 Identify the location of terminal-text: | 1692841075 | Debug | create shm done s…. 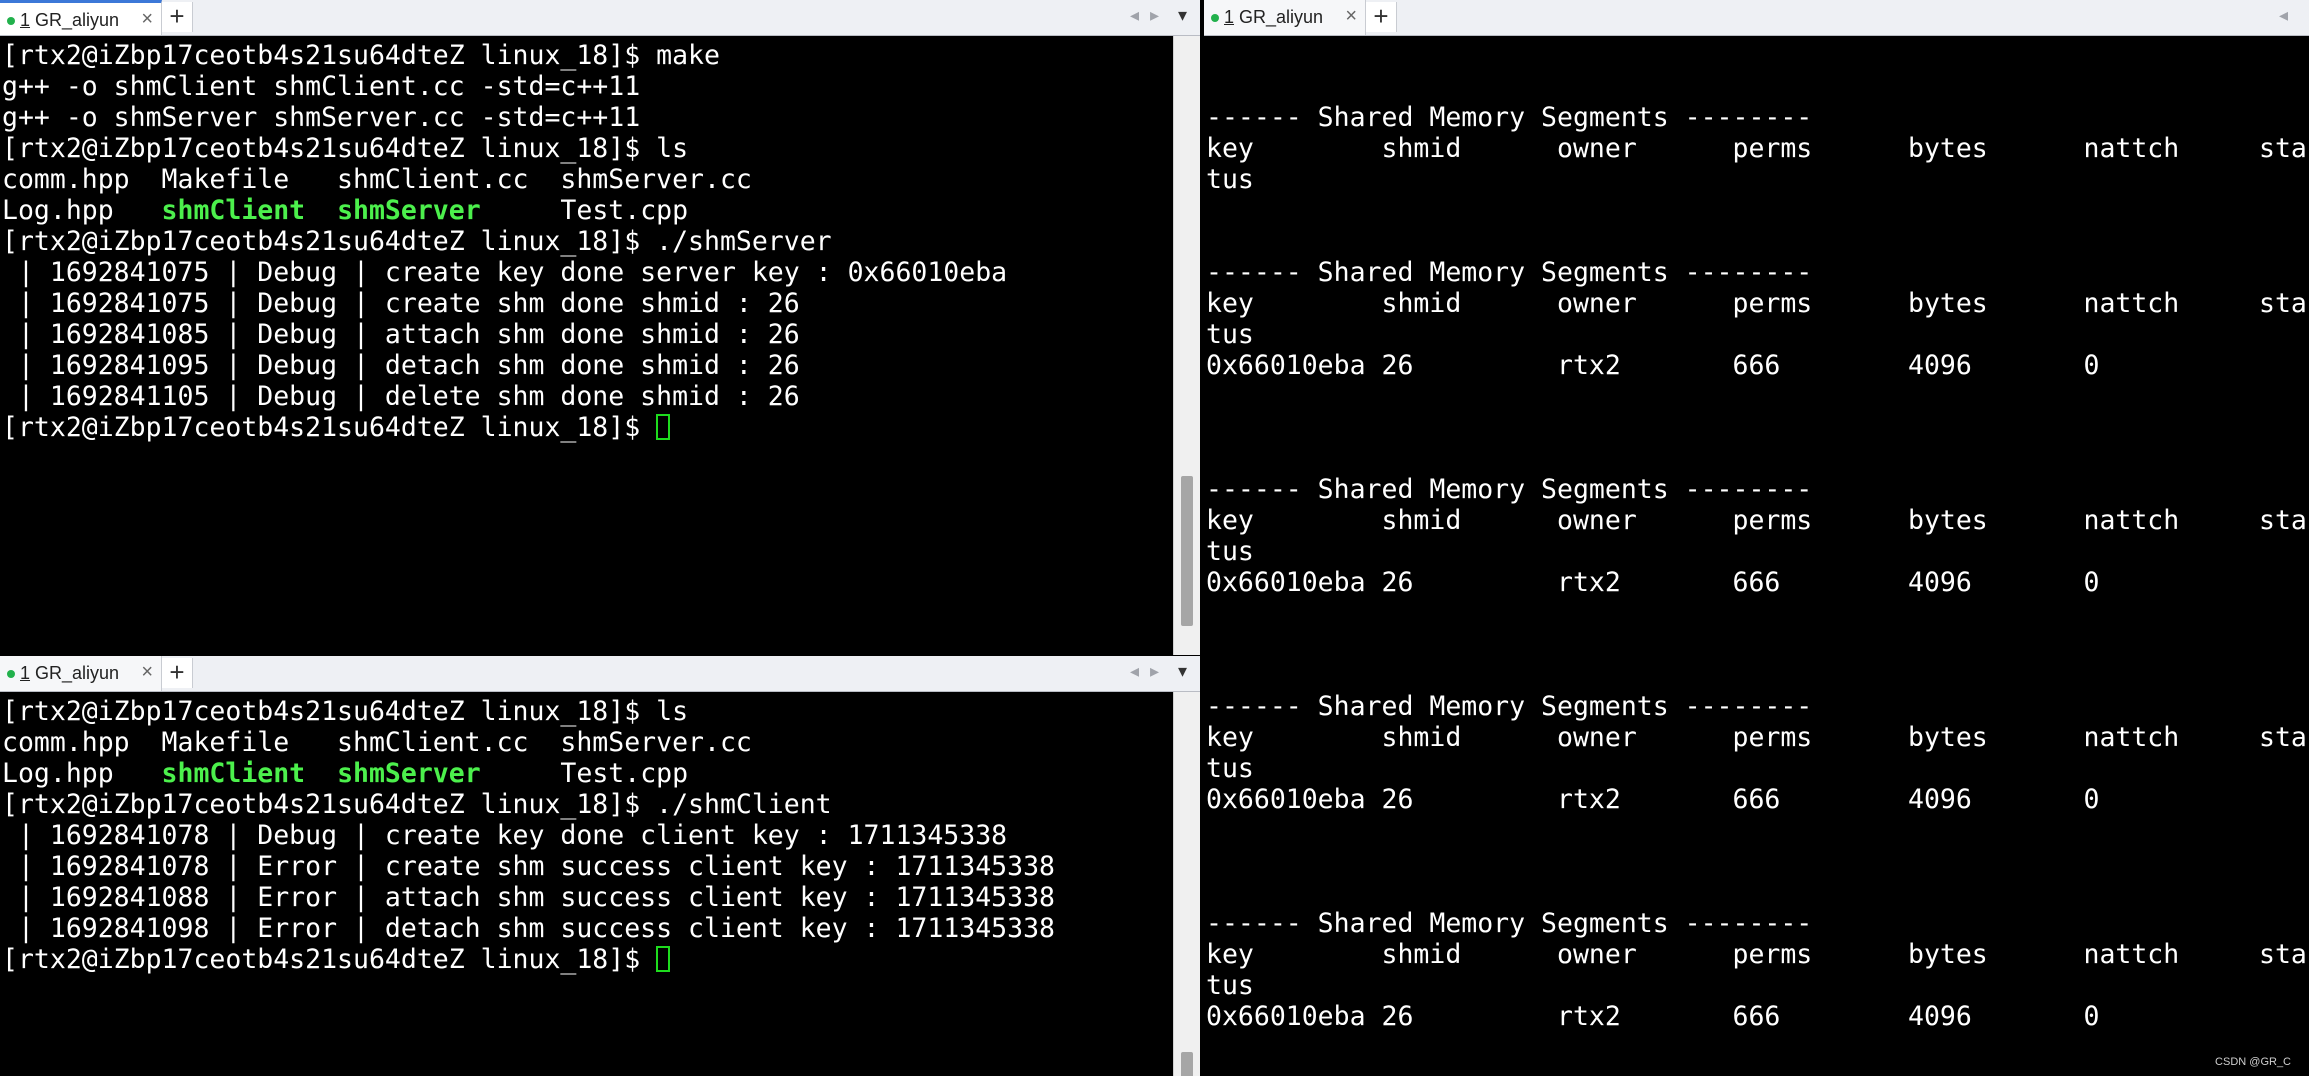
(401, 303).